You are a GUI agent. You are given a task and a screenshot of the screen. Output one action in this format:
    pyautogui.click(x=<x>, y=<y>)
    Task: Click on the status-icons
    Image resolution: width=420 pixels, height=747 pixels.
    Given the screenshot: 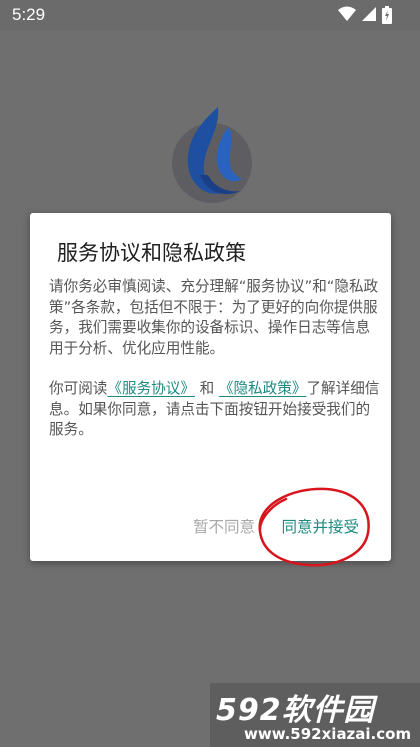 What is the action you would take?
    pyautogui.click(x=368, y=15)
    